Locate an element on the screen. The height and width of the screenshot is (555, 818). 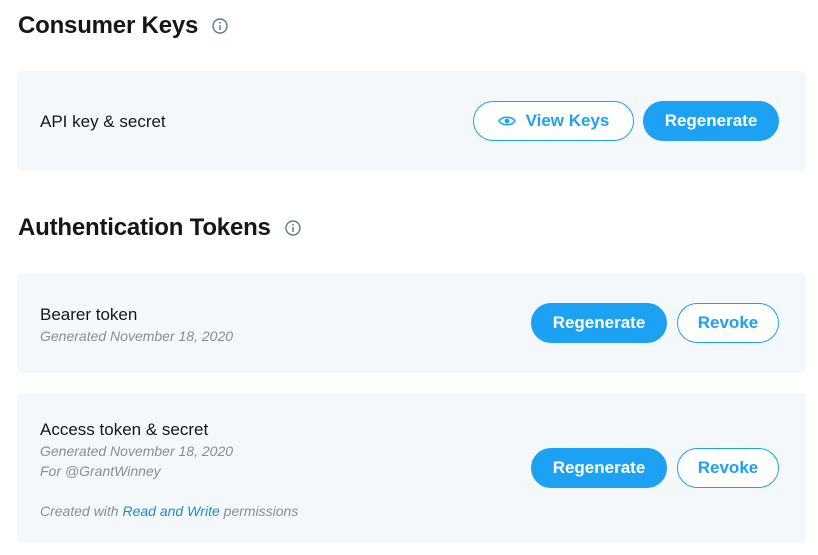
permissions-link: Read and Write is located at coordinates (170, 511).